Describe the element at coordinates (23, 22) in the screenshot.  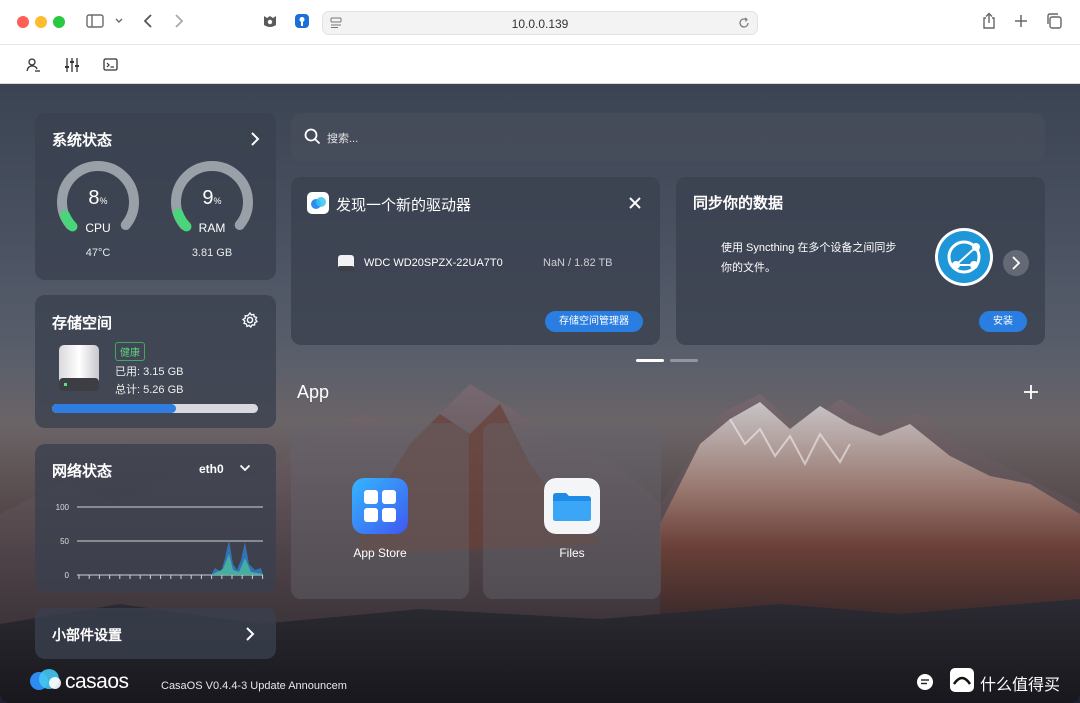
I see `close-window-button` at that location.